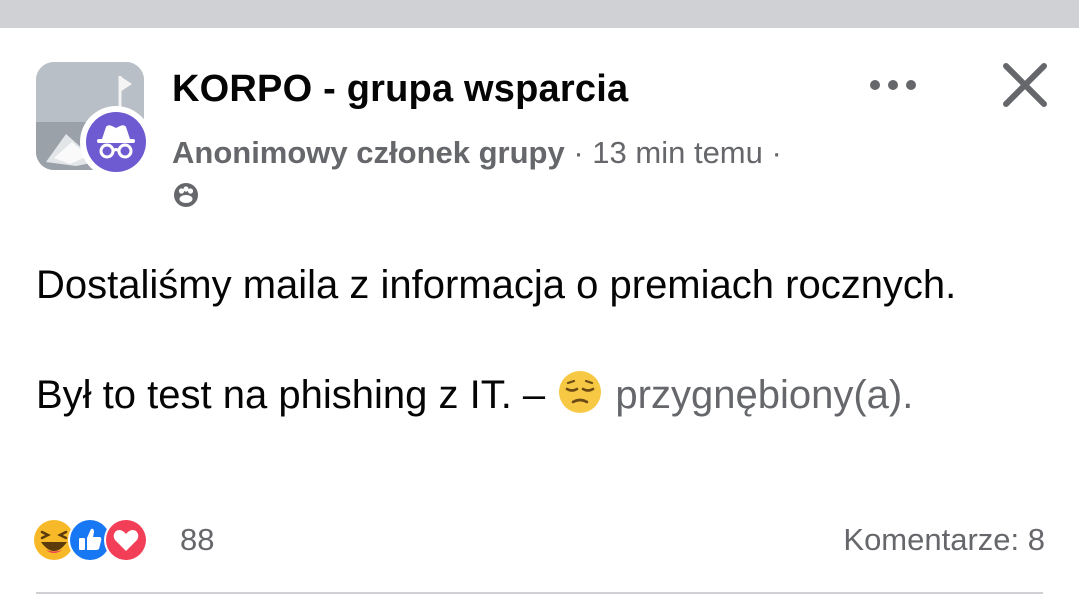 This screenshot has width=1079, height=602. Describe the element at coordinates (186, 195) in the screenshot. I see `members-icon` at that location.